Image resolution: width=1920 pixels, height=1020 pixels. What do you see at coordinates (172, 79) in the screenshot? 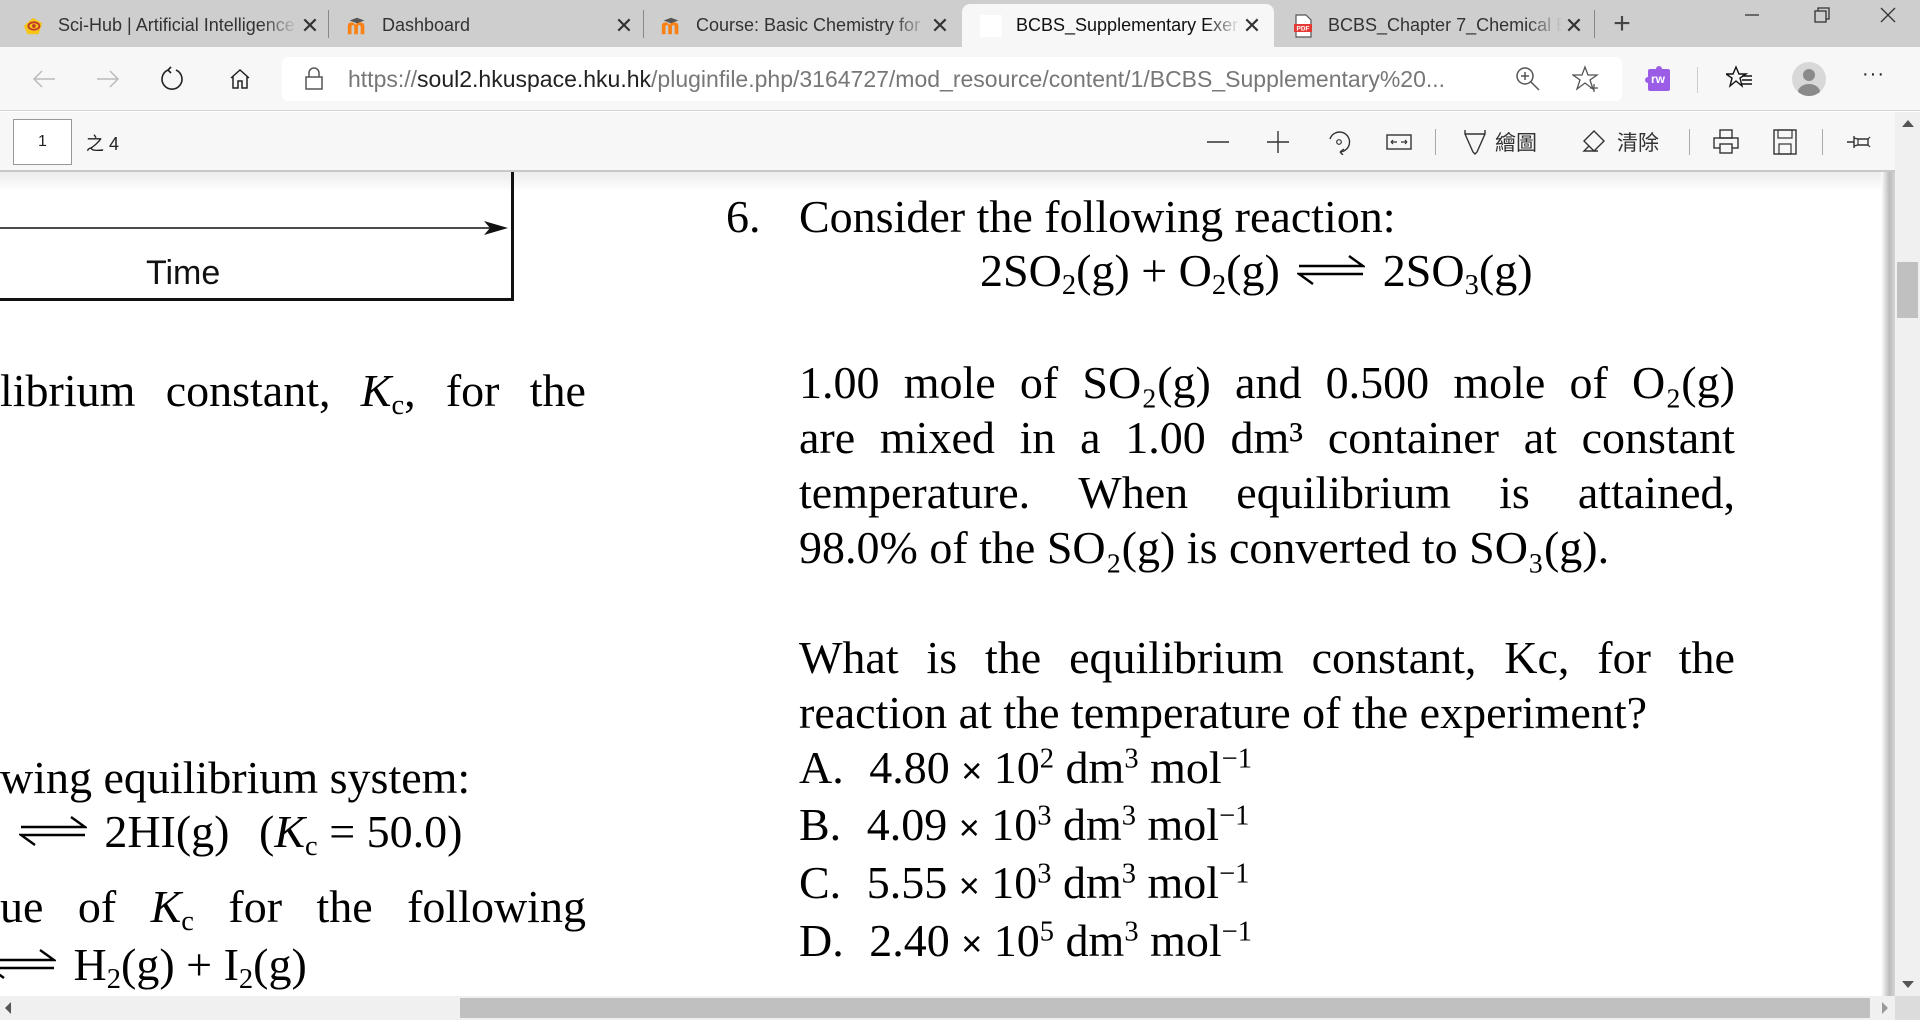
I see `refresh-button` at bounding box center [172, 79].